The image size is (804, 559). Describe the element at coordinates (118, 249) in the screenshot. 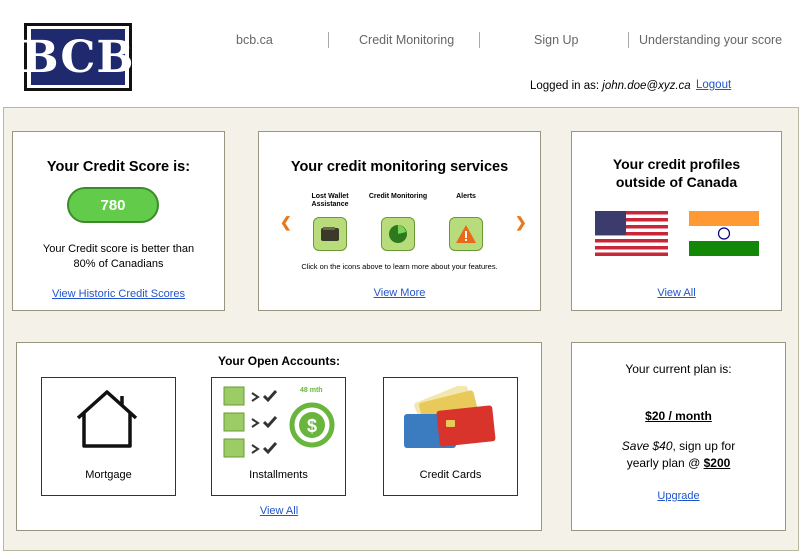

I see `comparison-line-1: Your Credit score is better than` at that location.